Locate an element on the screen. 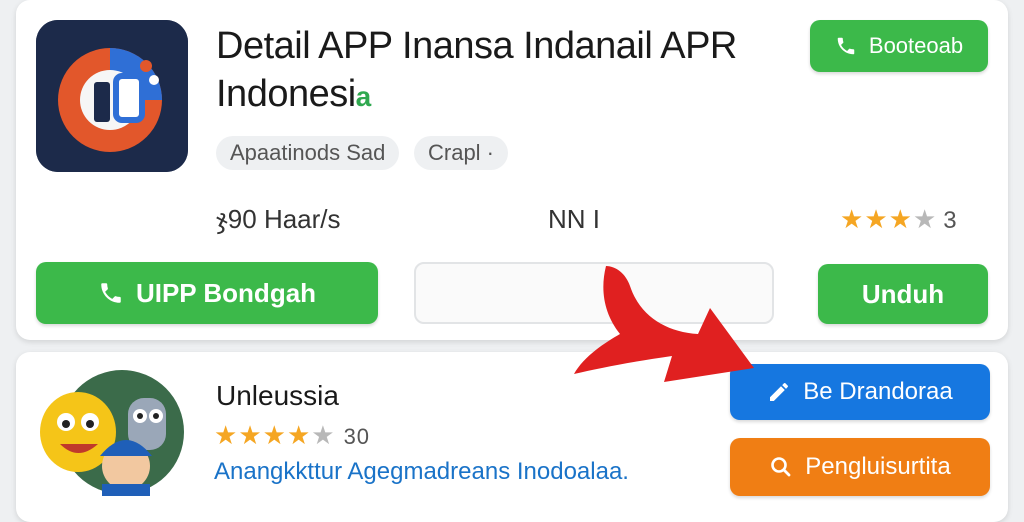 This screenshot has width=1024, height=522. app-stat-text: NN I is located at coordinates (574, 219).